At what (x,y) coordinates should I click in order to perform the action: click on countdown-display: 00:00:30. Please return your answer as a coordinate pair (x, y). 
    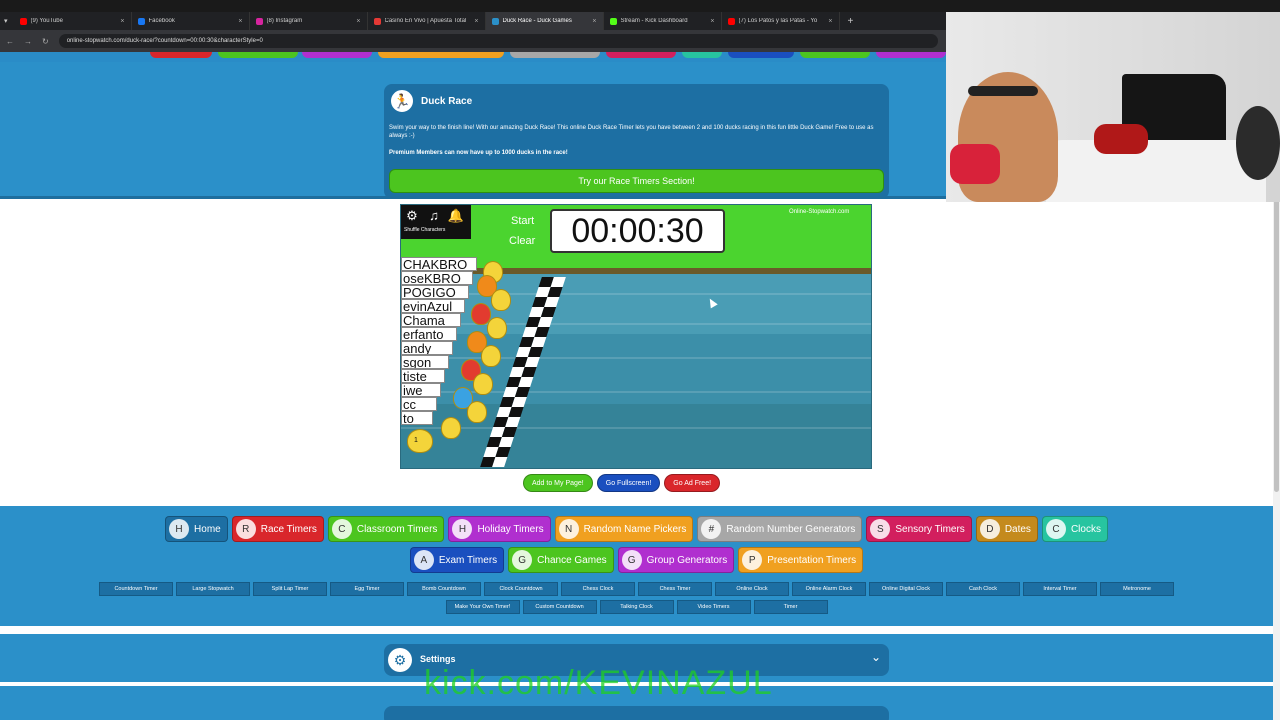
    Looking at the image, I should click on (637, 231).